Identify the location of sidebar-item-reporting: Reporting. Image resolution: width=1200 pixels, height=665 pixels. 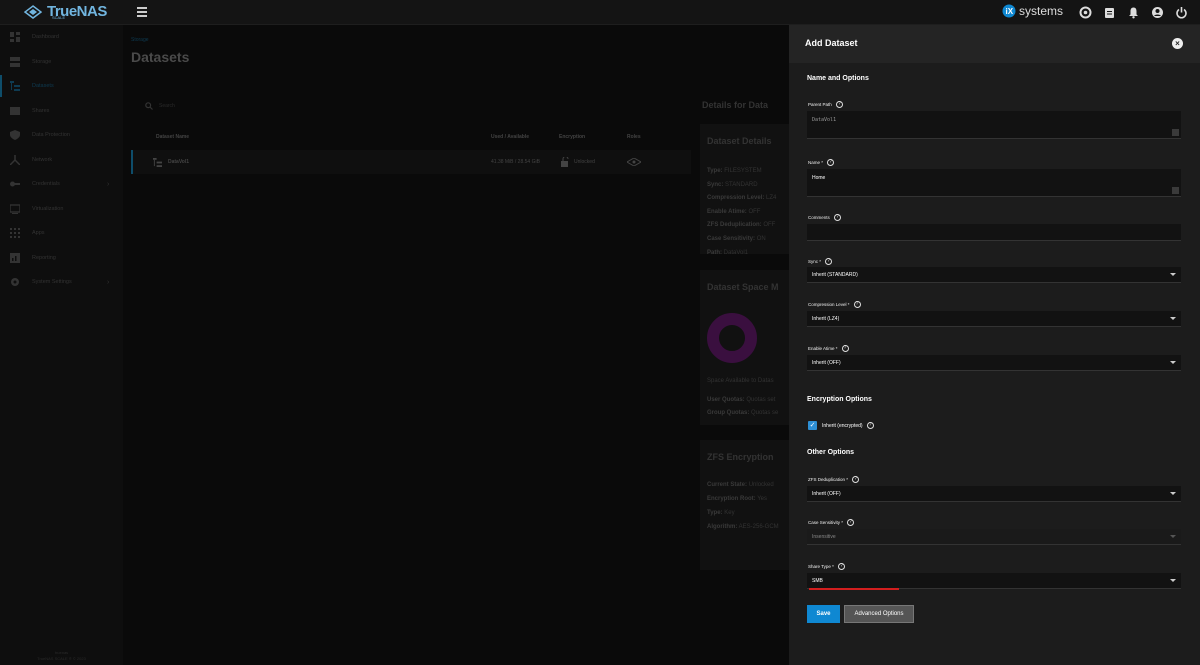
(61, 258).